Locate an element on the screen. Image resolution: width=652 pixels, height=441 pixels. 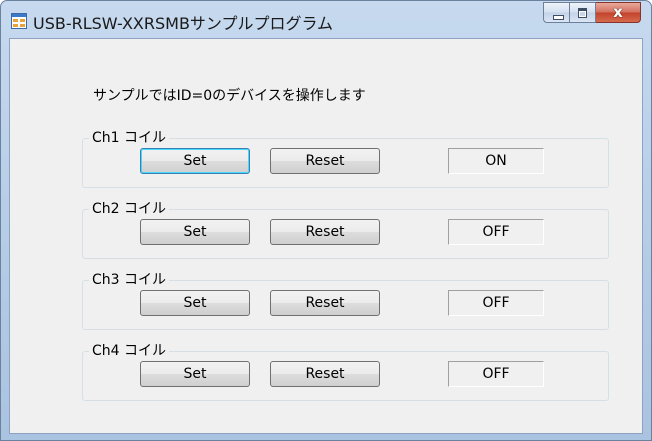
ch3-status-display: OFF is located at coordinates (496, 303).